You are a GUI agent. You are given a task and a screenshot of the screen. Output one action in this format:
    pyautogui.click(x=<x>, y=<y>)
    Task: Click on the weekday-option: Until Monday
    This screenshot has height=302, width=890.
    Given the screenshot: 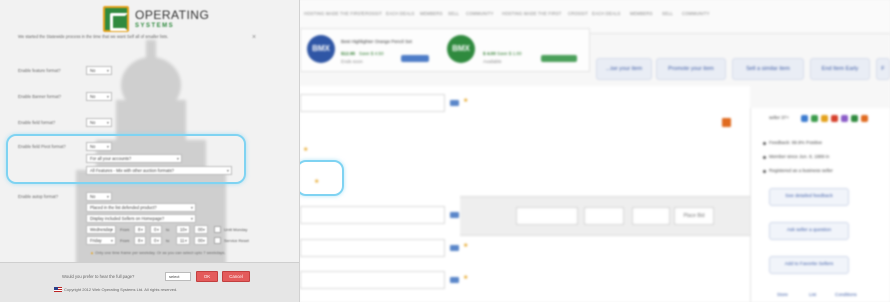 What is the action you would take?
    pyautogui.click(x=236, y=229)
    